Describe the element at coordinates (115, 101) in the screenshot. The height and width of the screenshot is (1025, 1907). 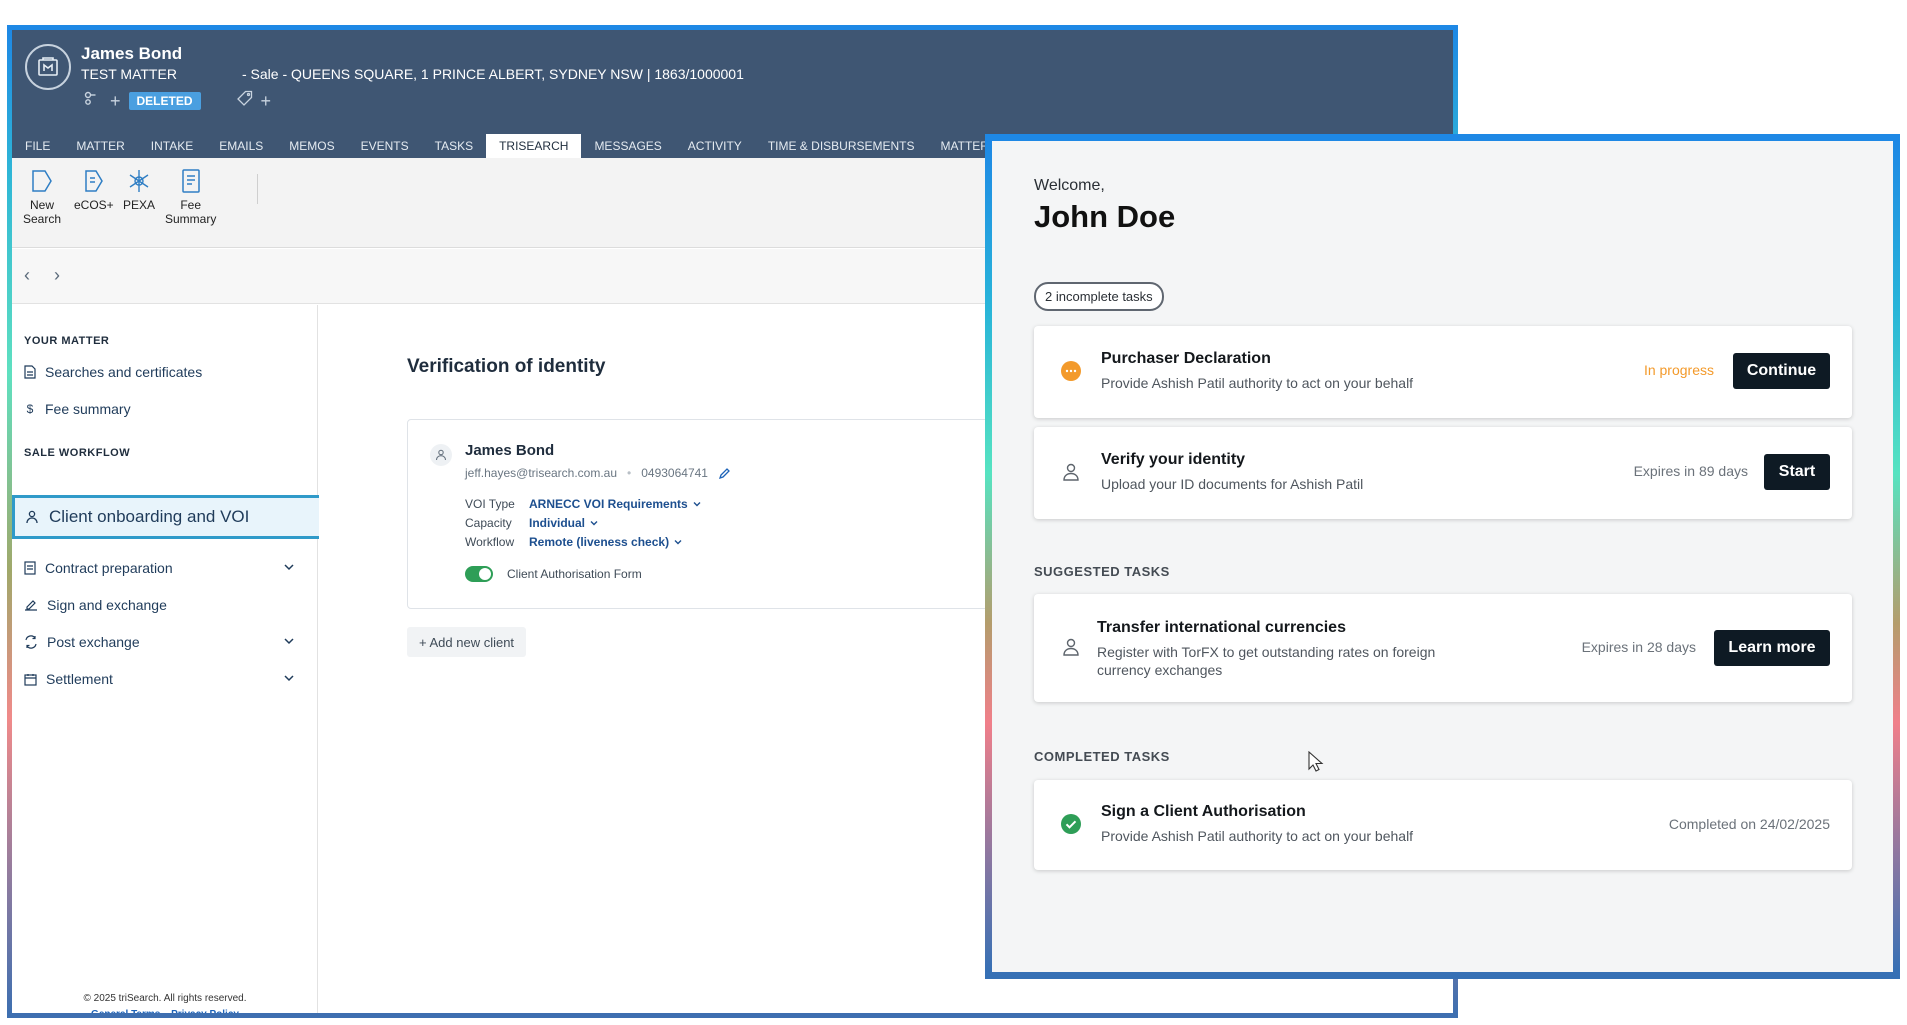
I see `add-link-icon: +` at that location.